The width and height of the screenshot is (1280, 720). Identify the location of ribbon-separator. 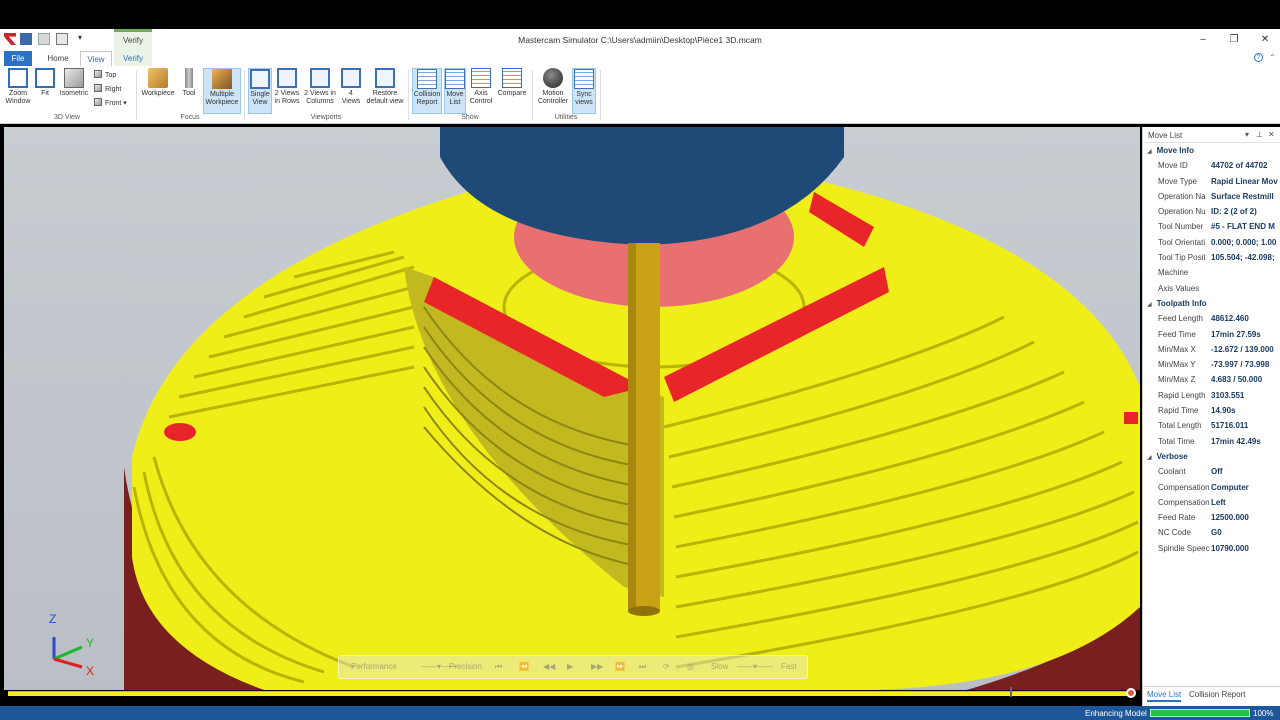
(600, 95).